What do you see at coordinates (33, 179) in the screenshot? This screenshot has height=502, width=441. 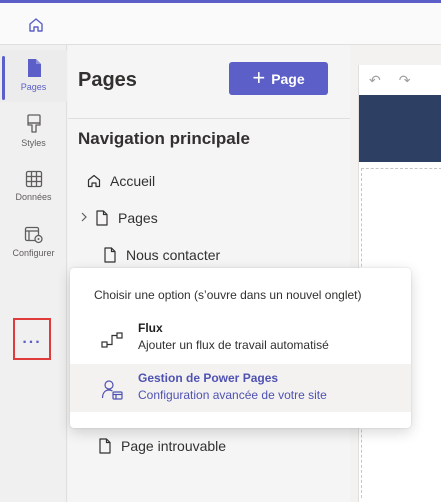 I see `table-icon` at bounding box center [33, 179].